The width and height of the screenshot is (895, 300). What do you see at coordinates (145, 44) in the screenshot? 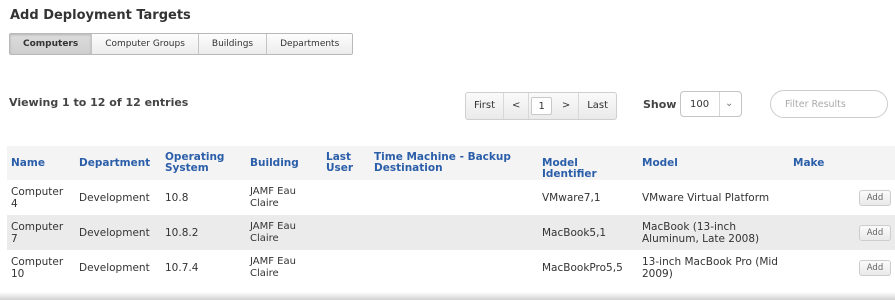
I see `tab-computer-groups: Computer Groups` at bounding box center [145, 44].